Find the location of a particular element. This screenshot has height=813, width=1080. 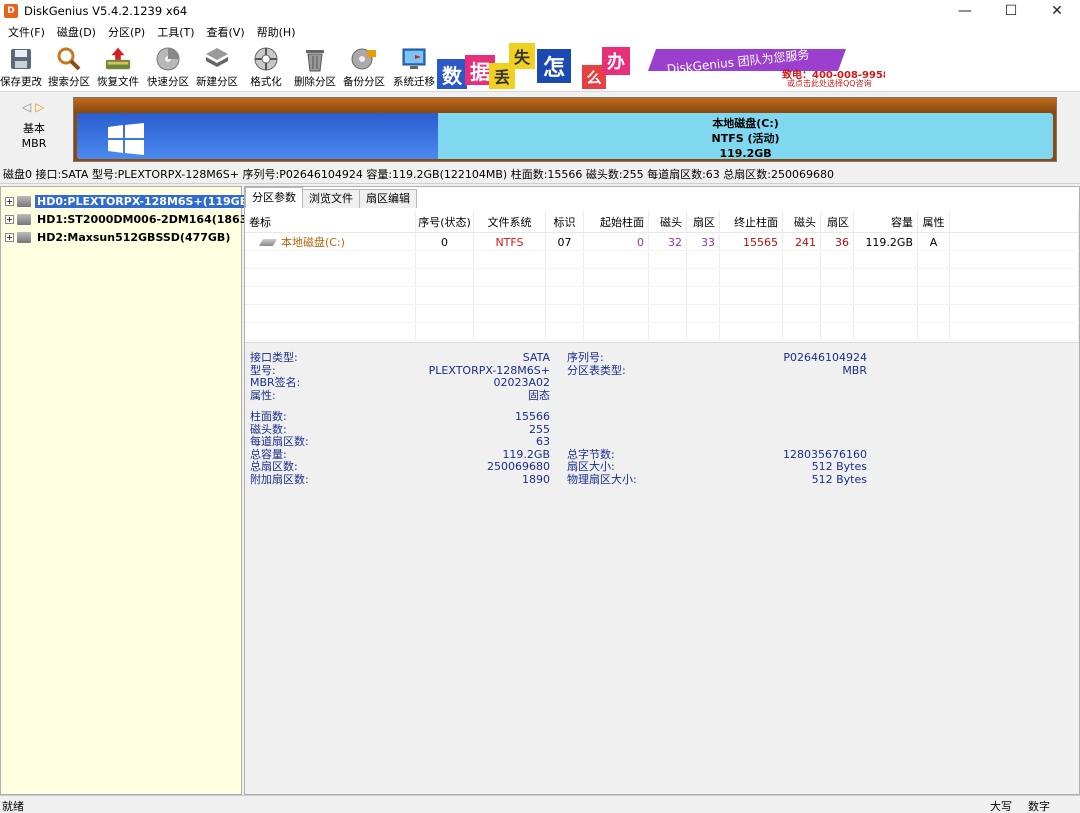

maximize-button: ☐ is located at coordinates (1011, 11).